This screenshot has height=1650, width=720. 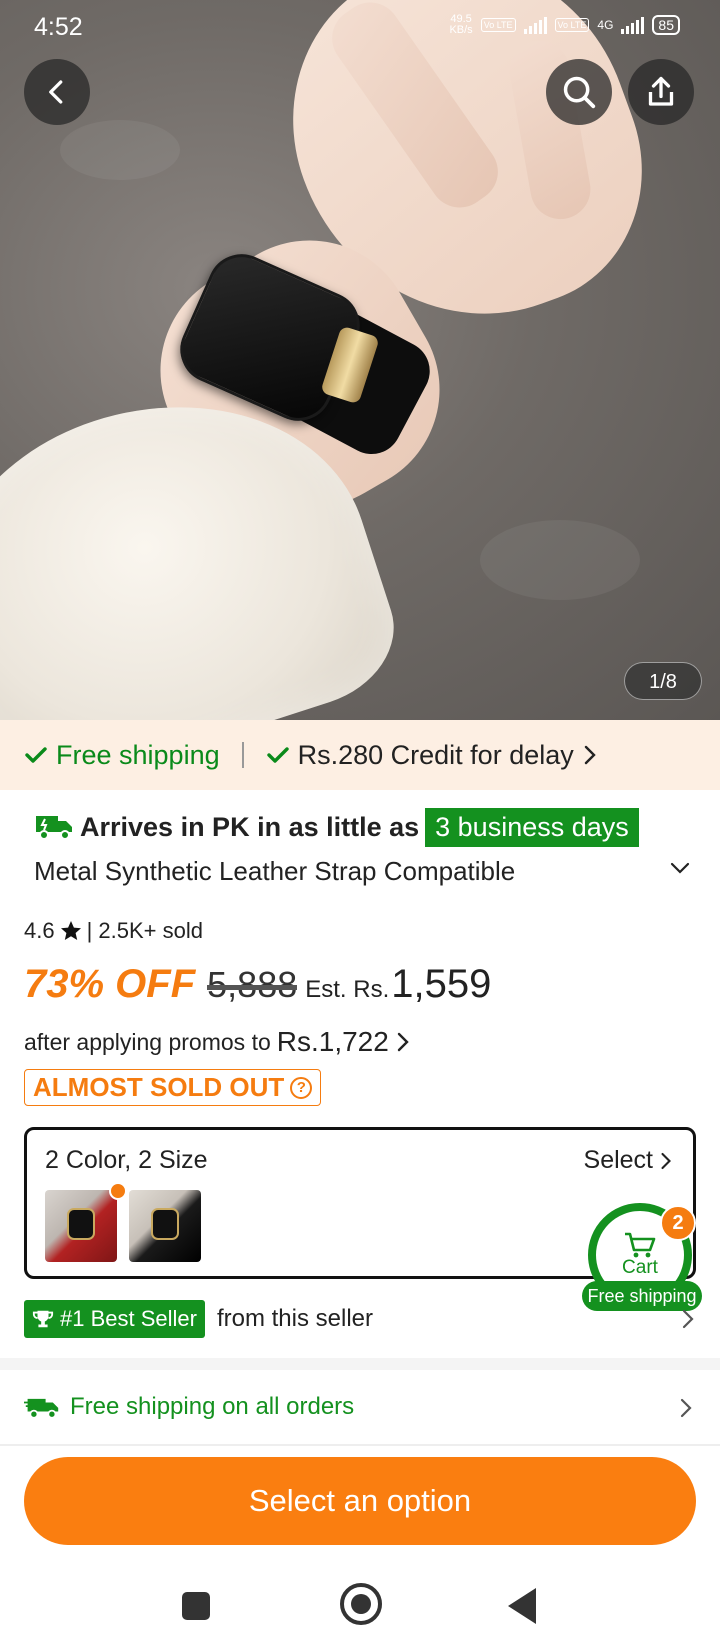 I want to click on share-icon, so click(x=661, y=91).